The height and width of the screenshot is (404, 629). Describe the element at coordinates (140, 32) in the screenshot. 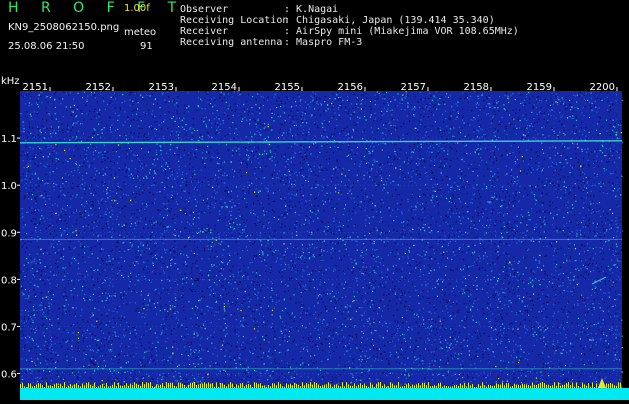

I see `meteo-label: meteo` at that location.